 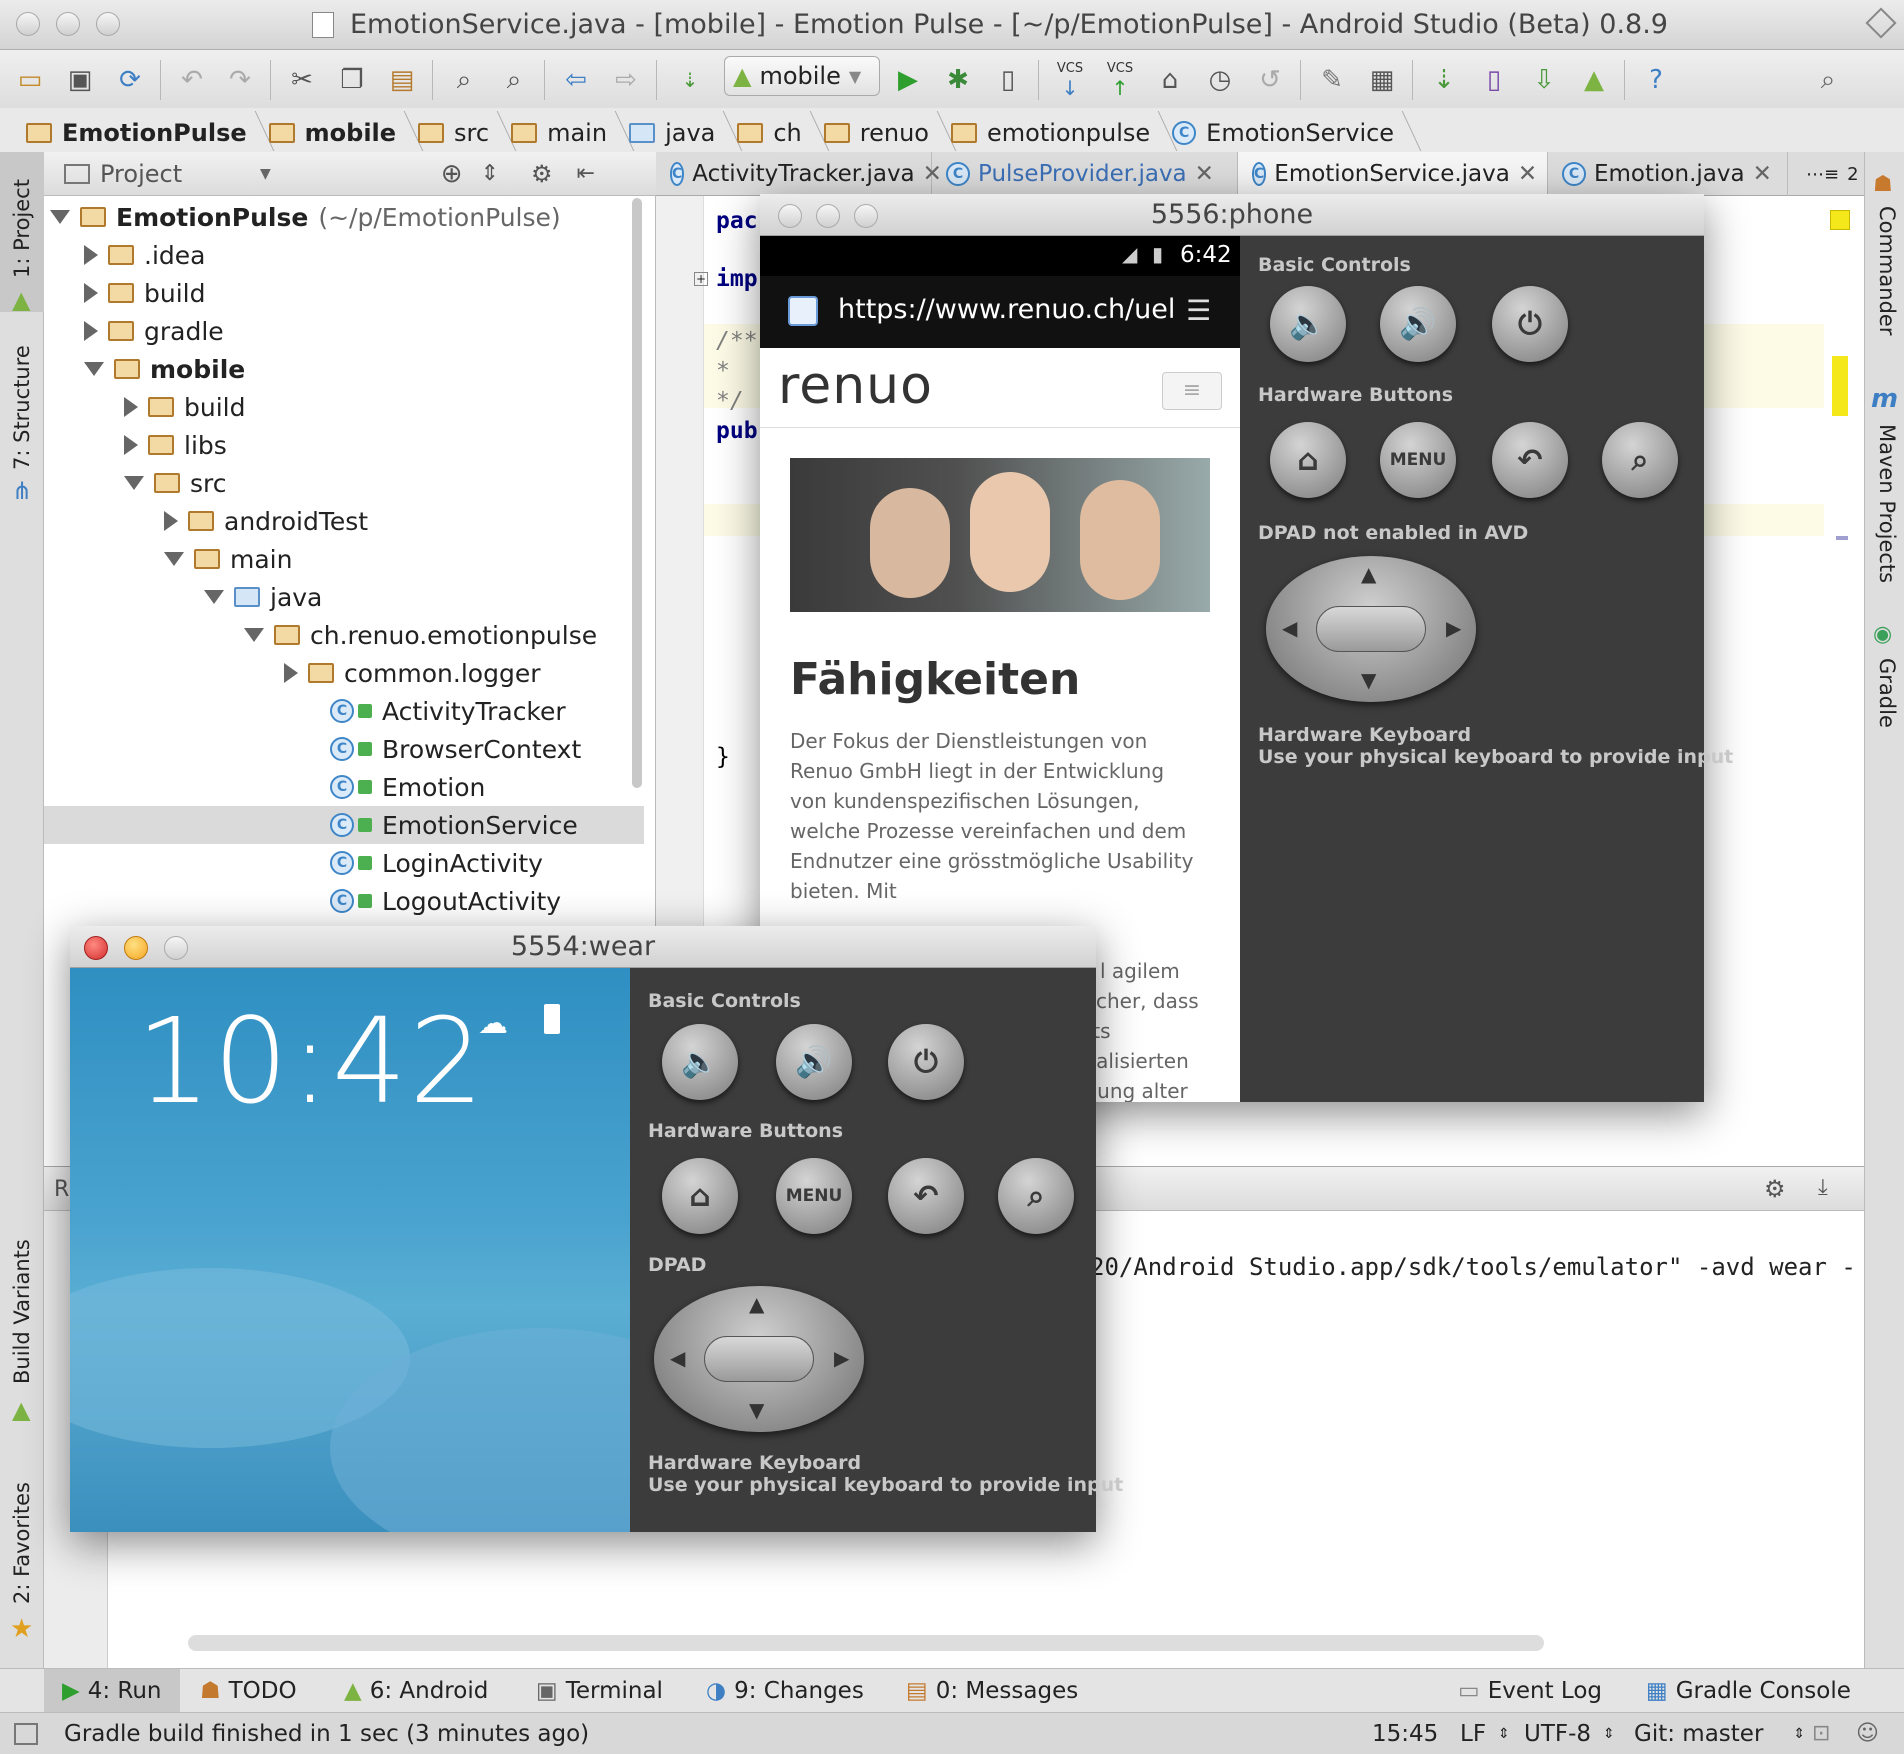 I want to click on tool-tab-gradle-console: ▦ Gradle Console, so click(x=1748, y=1691).